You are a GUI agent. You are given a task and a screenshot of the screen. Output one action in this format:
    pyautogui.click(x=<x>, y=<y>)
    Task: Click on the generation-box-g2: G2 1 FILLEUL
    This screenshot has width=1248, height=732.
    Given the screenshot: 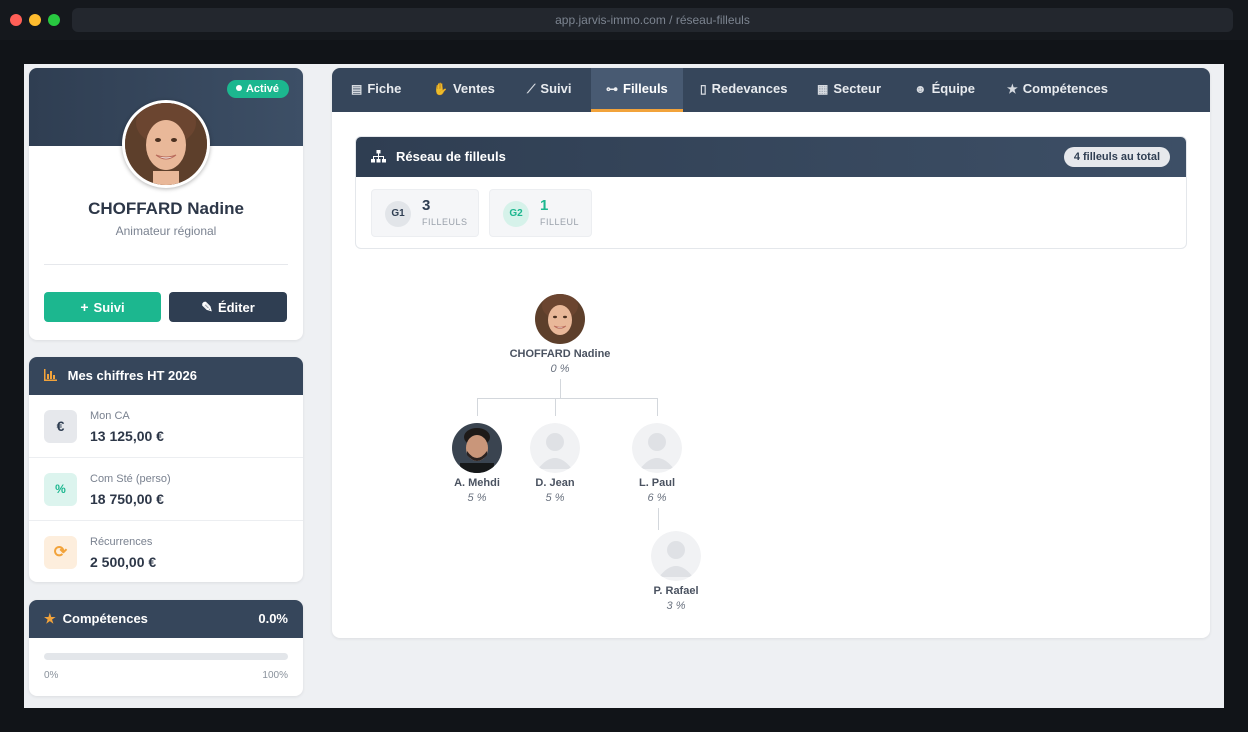 What is the action you would take?
    pyautogui.click(x=540, y=213)
    